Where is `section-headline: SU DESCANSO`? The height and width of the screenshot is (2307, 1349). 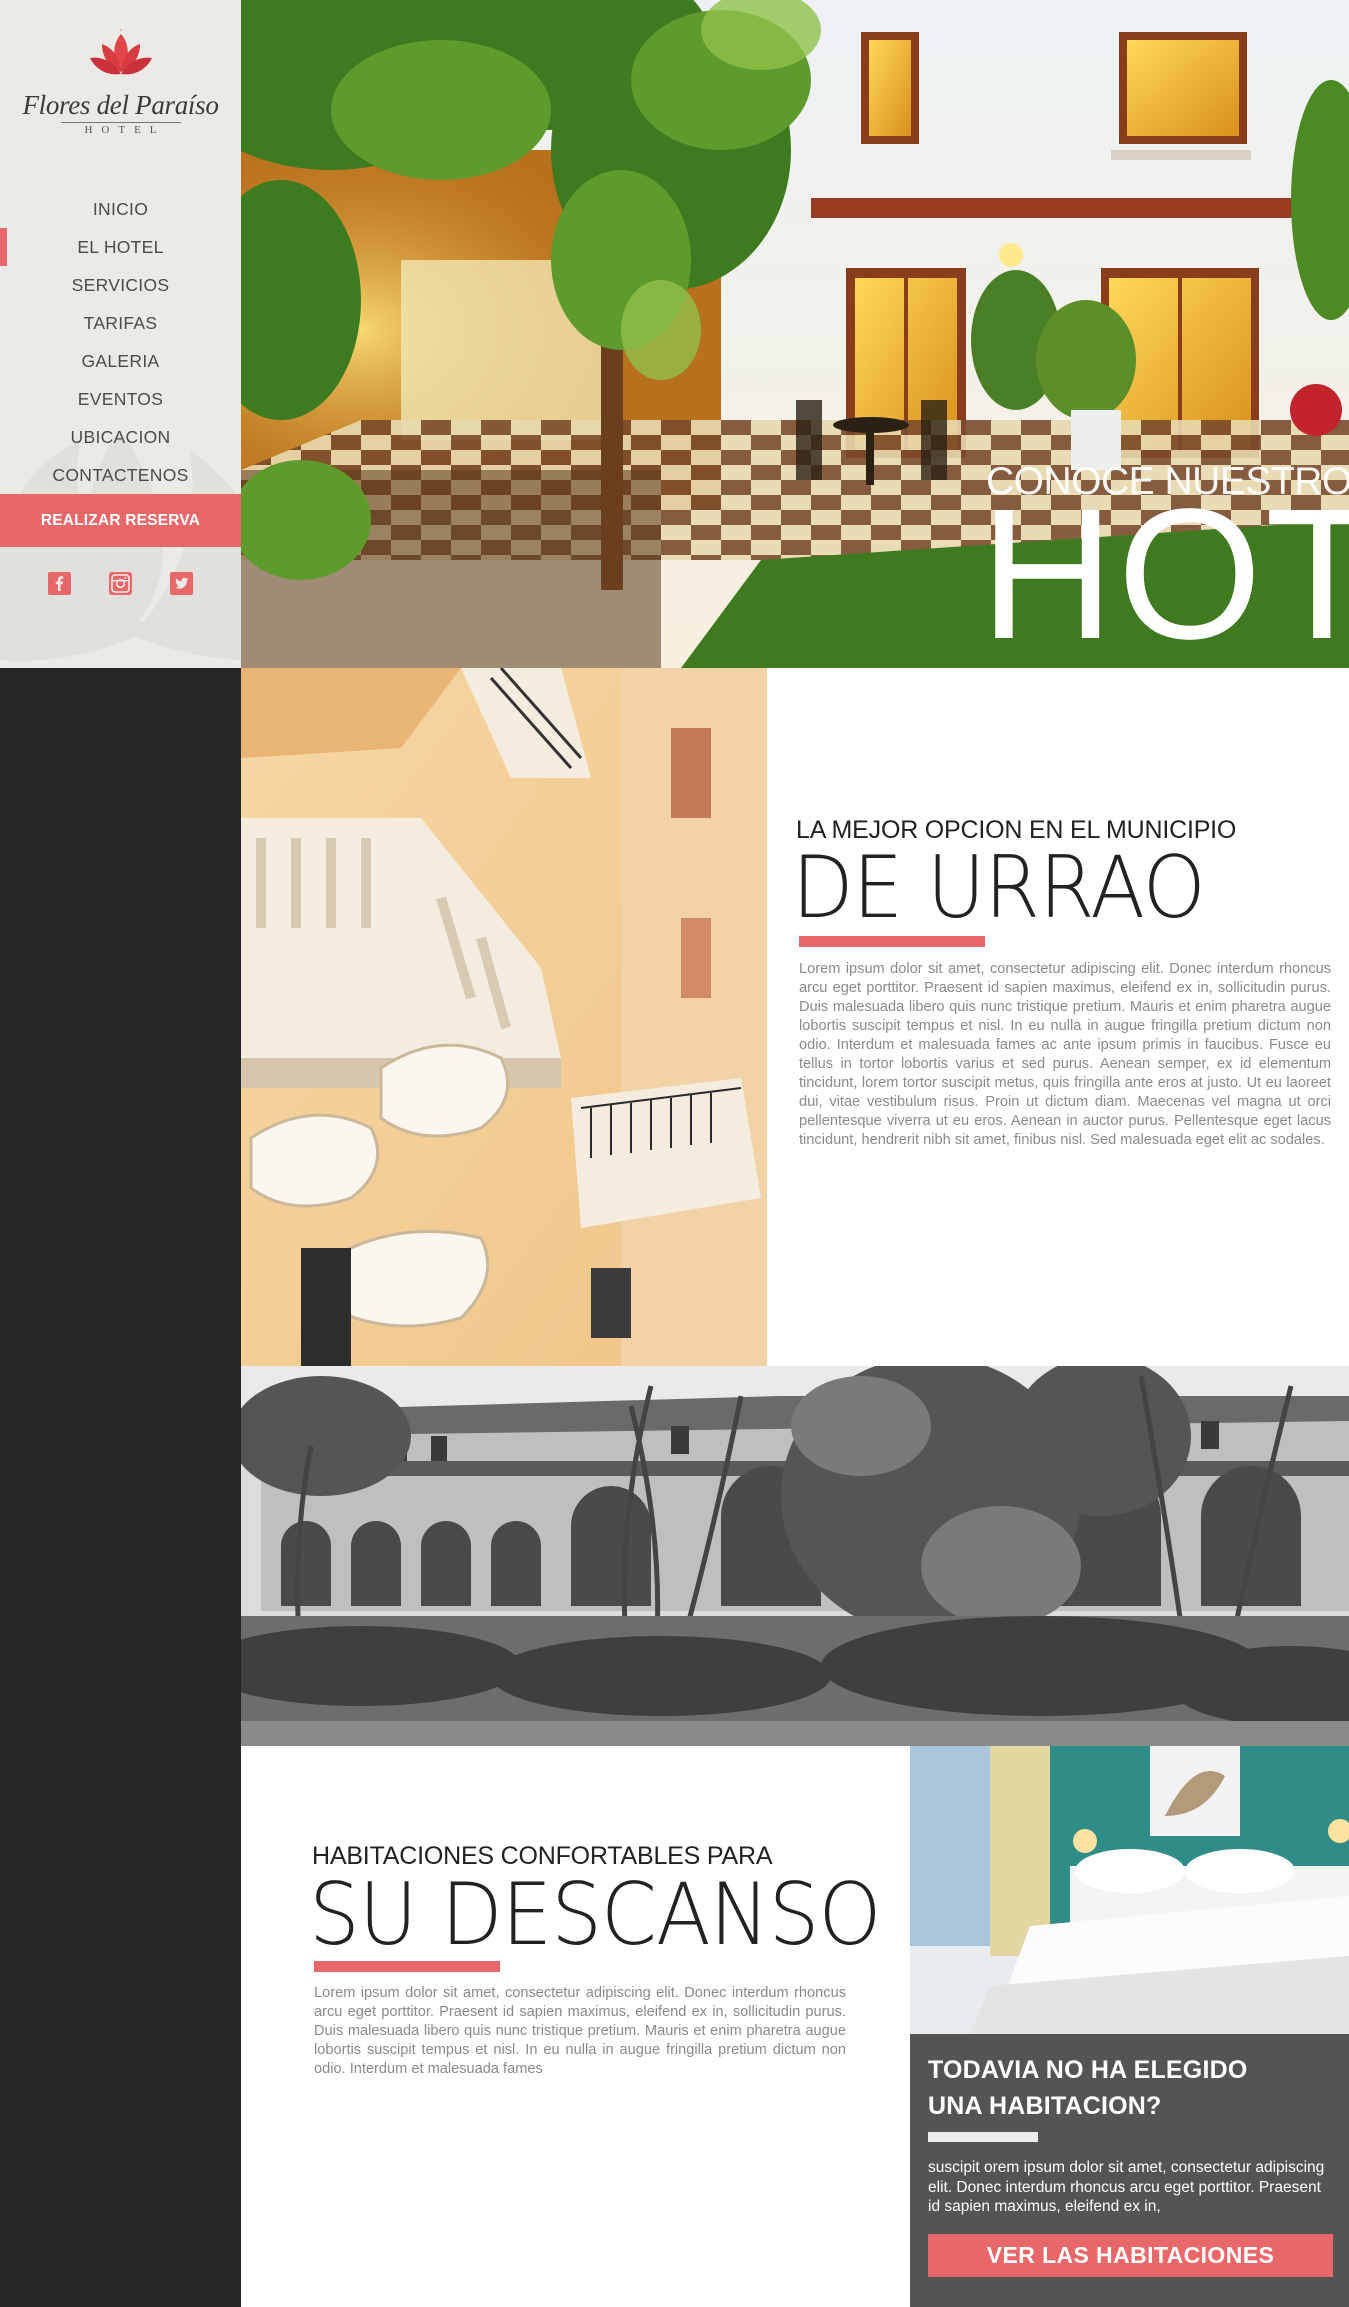
section-headline: SU DESCANSO is located at coordinates (595, 1915).